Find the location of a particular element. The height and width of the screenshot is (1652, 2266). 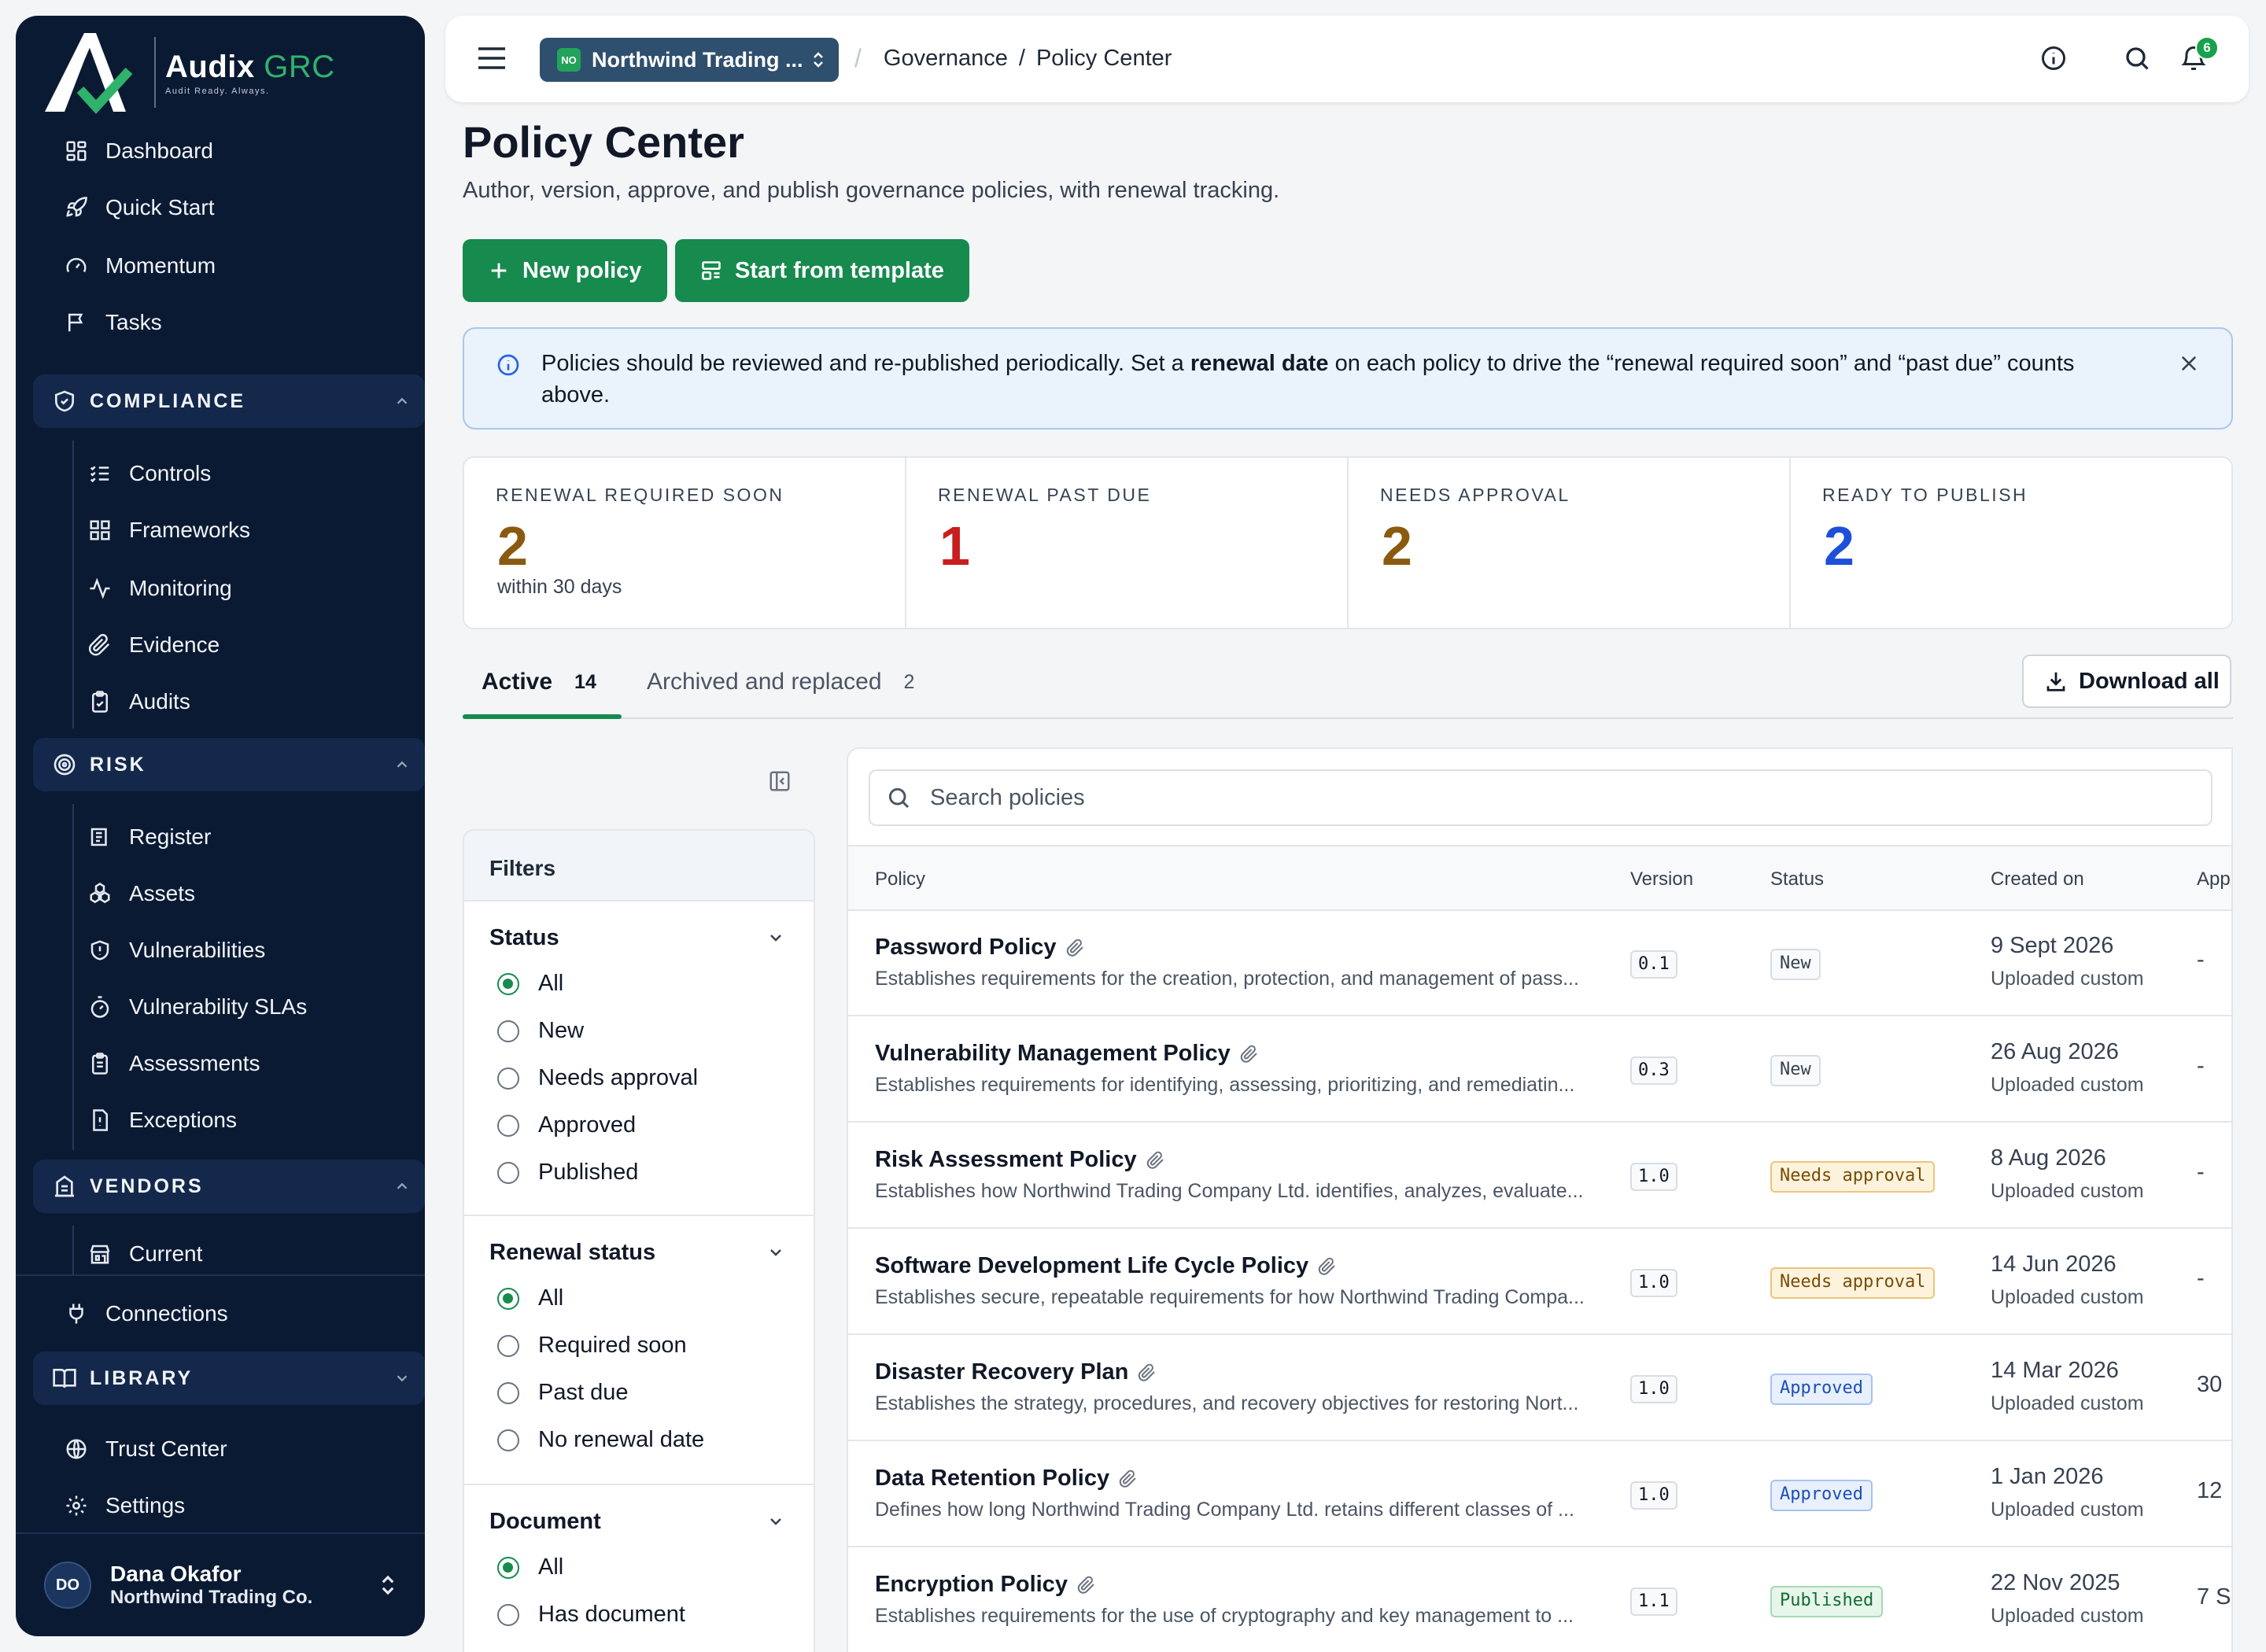

filter-divider is located at coordinates (639, 1484).